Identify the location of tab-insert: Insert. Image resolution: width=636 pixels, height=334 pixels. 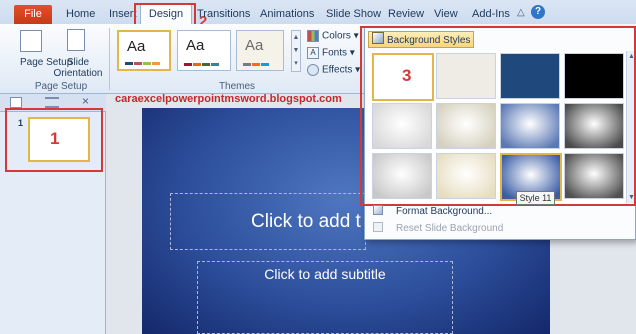
(123, 14).